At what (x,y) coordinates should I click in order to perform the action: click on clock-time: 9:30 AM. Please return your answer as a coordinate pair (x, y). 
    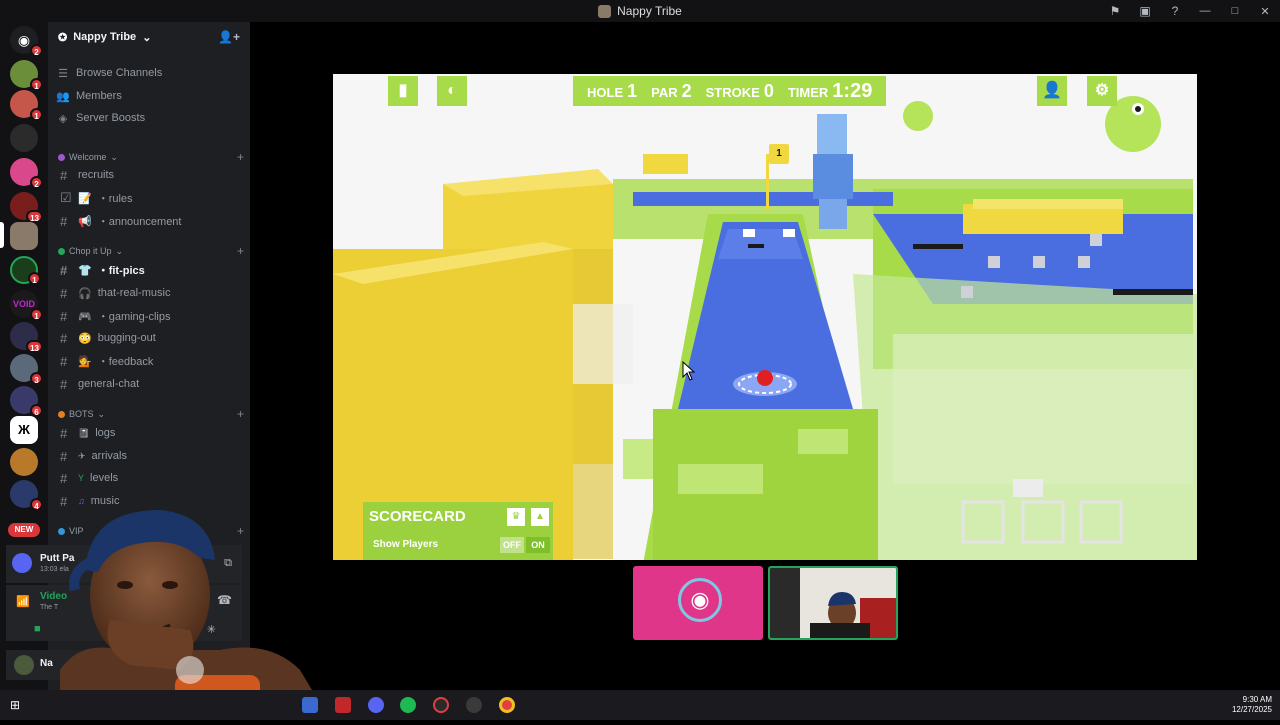
    Looking at the image, I should click on (1257, 699).